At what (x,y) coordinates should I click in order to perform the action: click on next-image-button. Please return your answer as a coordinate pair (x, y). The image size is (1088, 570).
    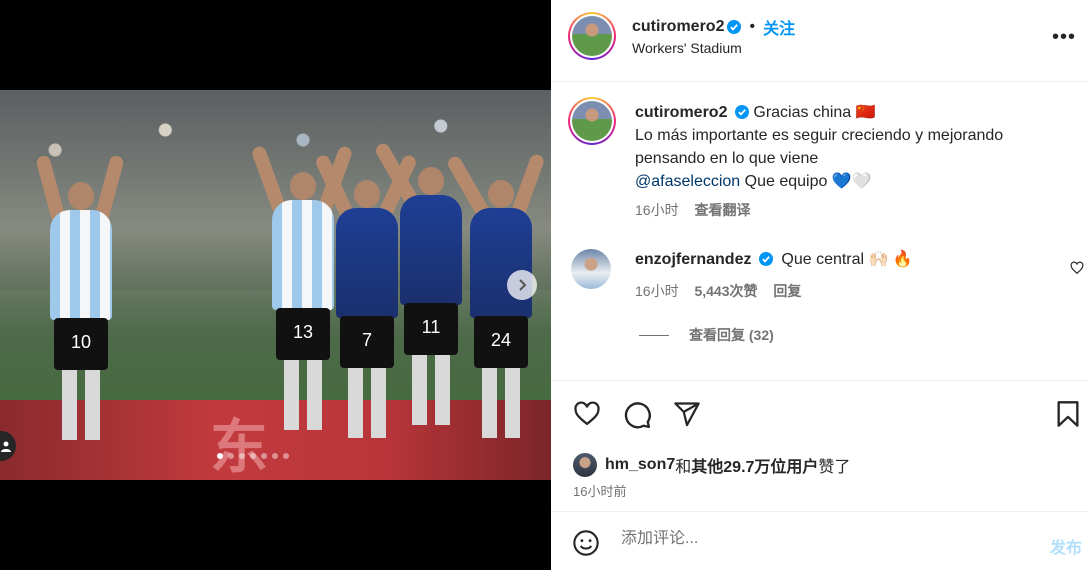
    Looking at the image, I should click on (522, 285).